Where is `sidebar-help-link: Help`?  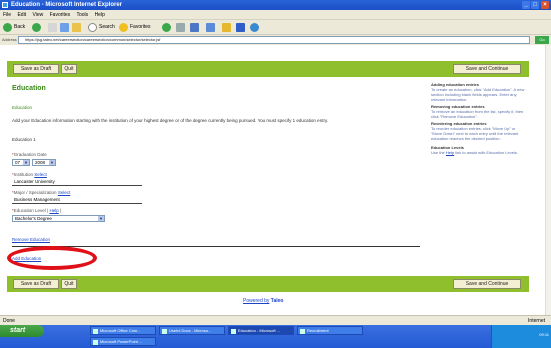
sidebar-help-link: Help is located at coordinates (450, 152).